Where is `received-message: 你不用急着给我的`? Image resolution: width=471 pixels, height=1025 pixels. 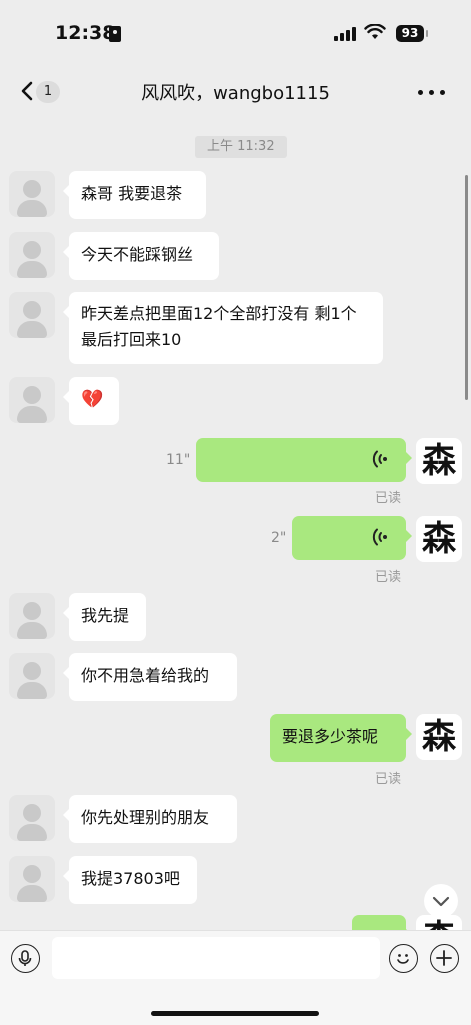 received-message: 你不用急着给我的 is located at coordinates (150, 677).